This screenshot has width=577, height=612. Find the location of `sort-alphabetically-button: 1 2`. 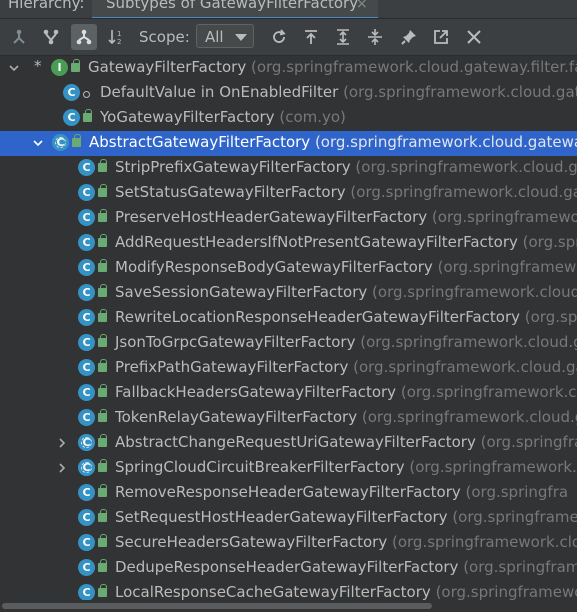

sort-alphabetically-button: 1 2 is located at coordinates (117, 37).